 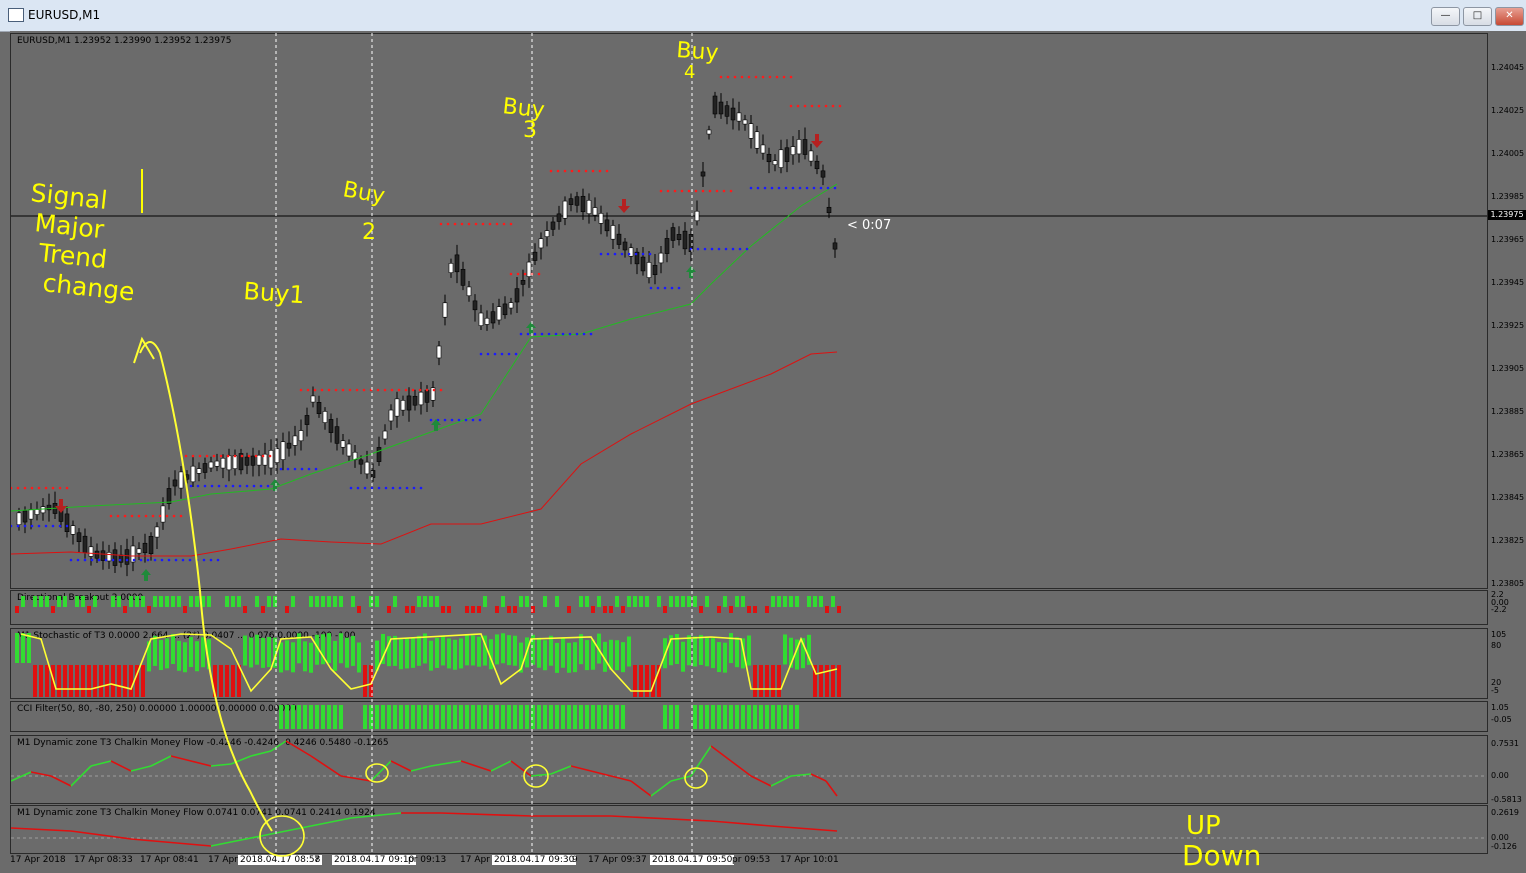 I want to click on chalkin-1-svg, so click(x=749, y=768).